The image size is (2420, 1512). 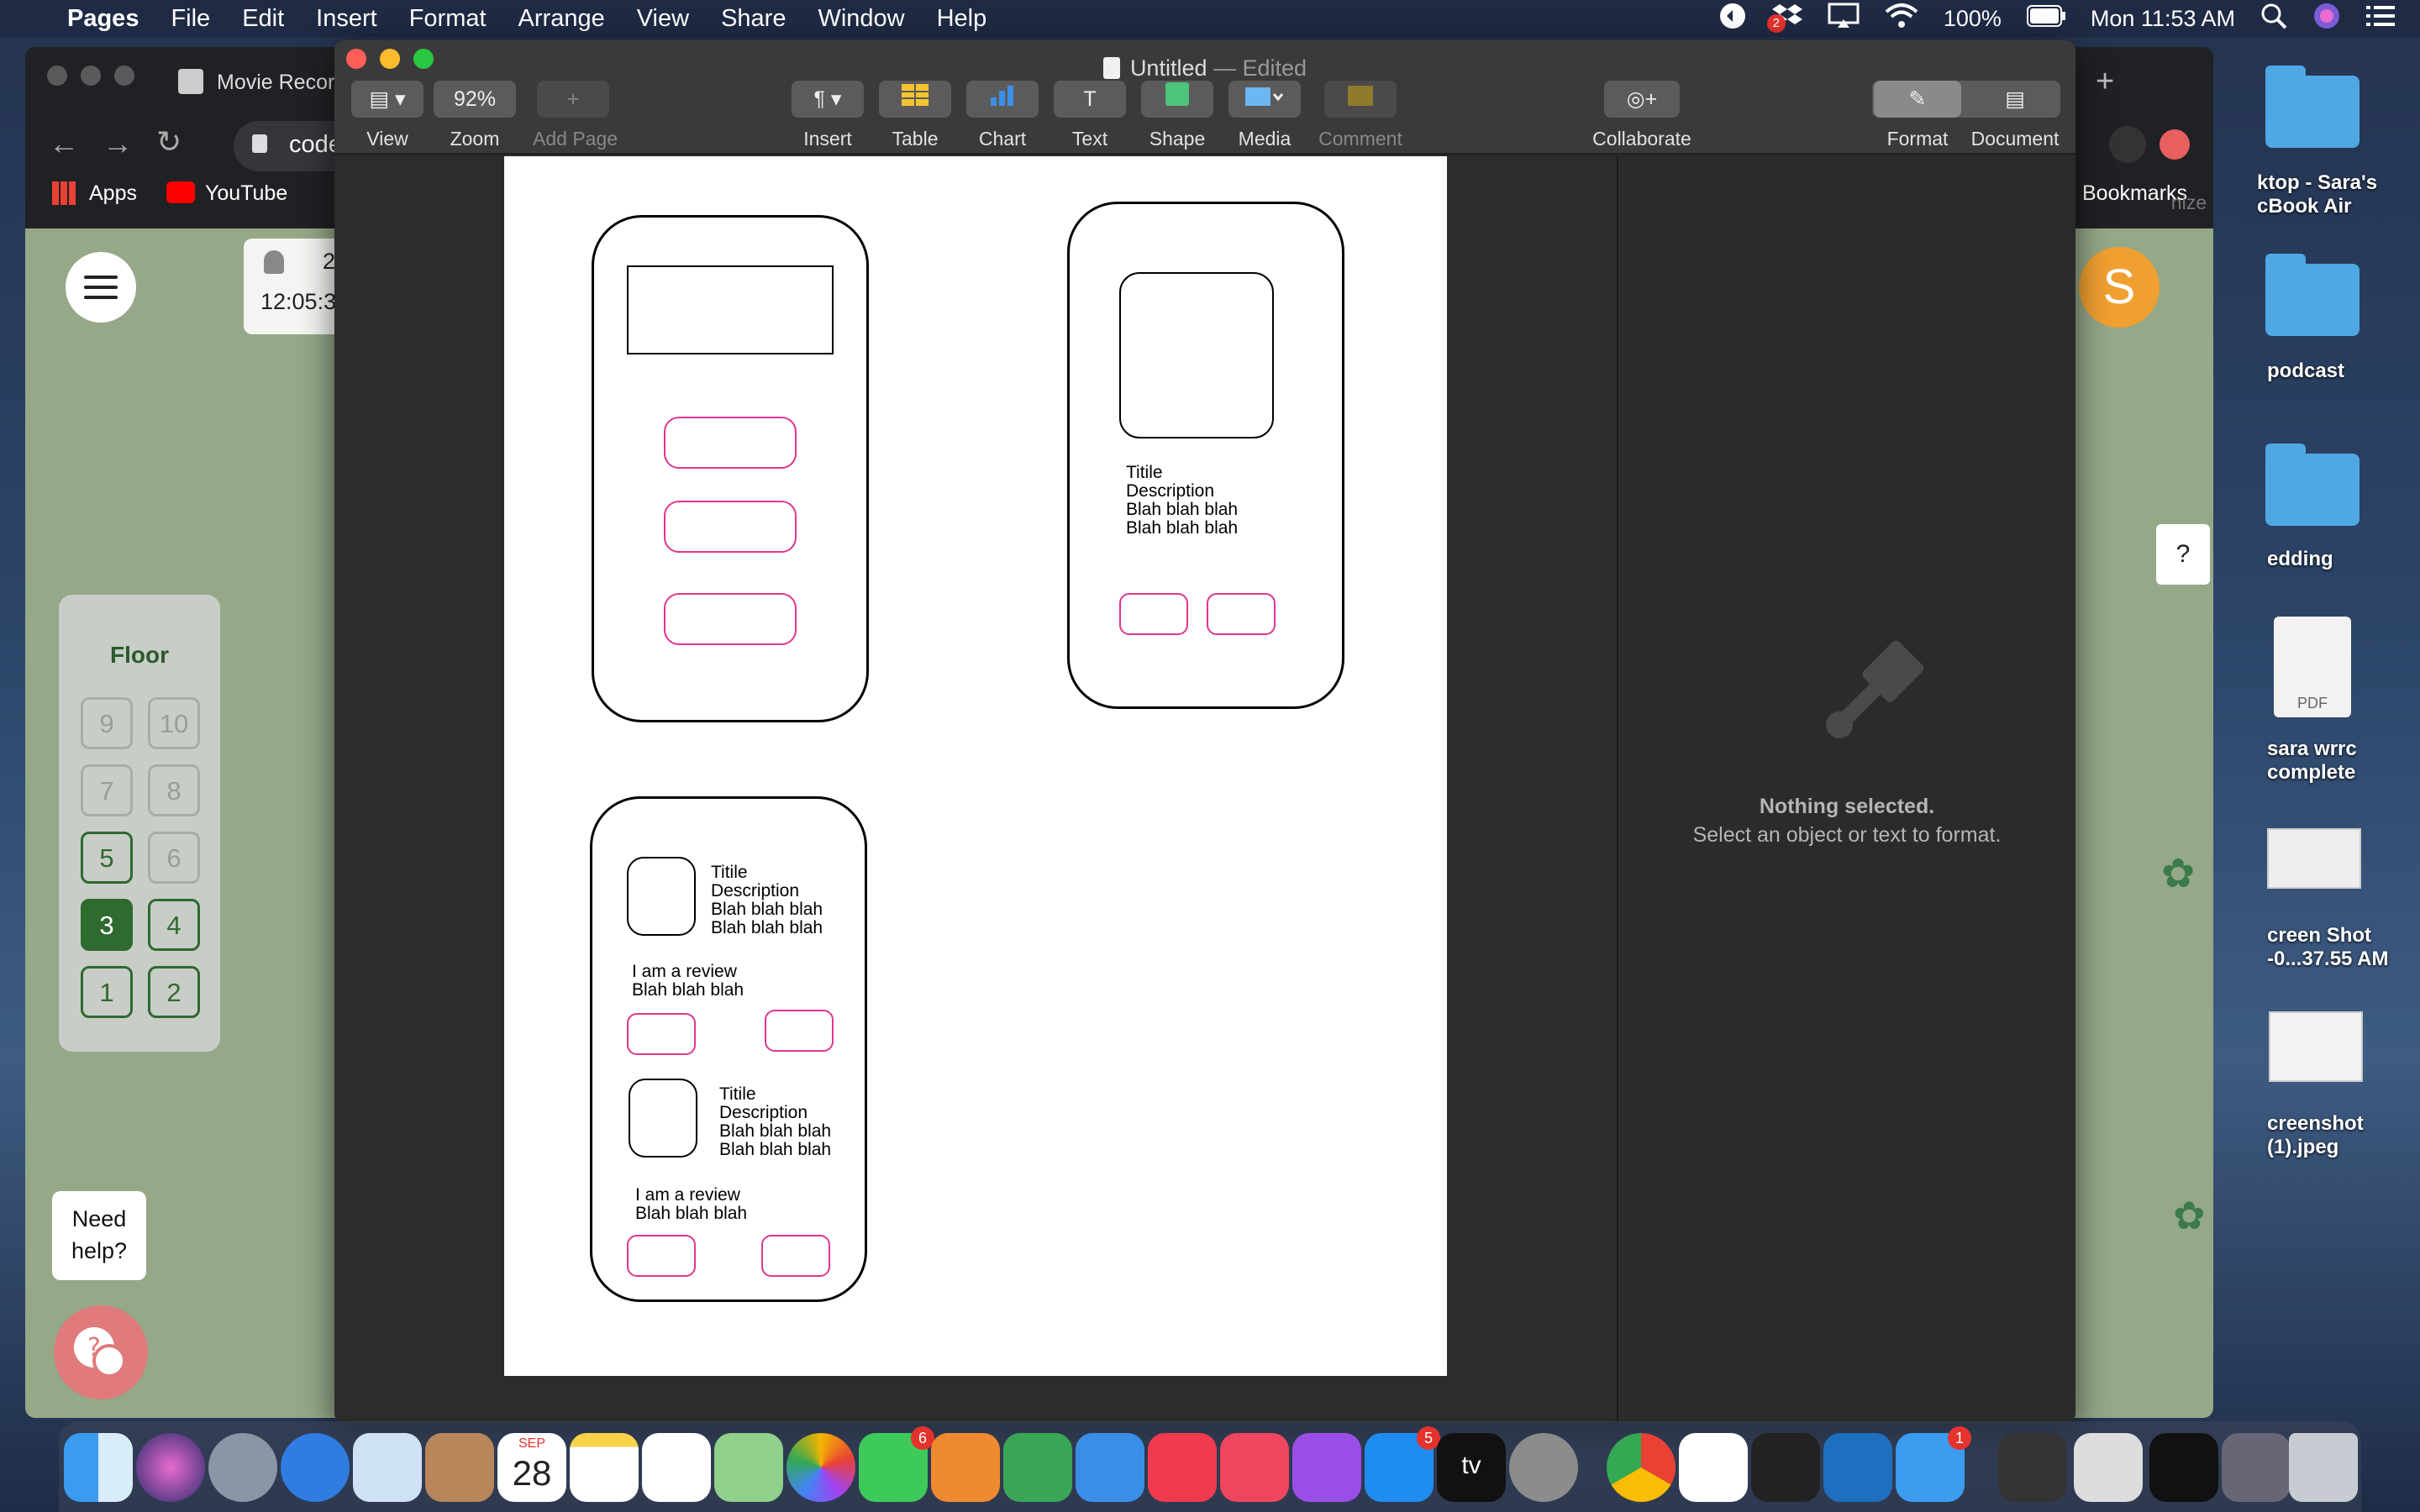 I want to click on airplay-icon, so click(x=1844, y=19).